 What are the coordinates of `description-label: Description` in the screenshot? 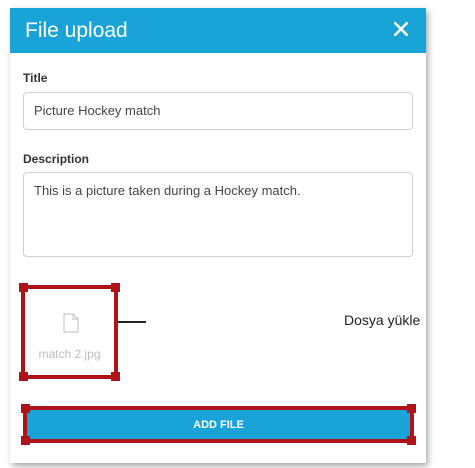 It's located at (56, 159).